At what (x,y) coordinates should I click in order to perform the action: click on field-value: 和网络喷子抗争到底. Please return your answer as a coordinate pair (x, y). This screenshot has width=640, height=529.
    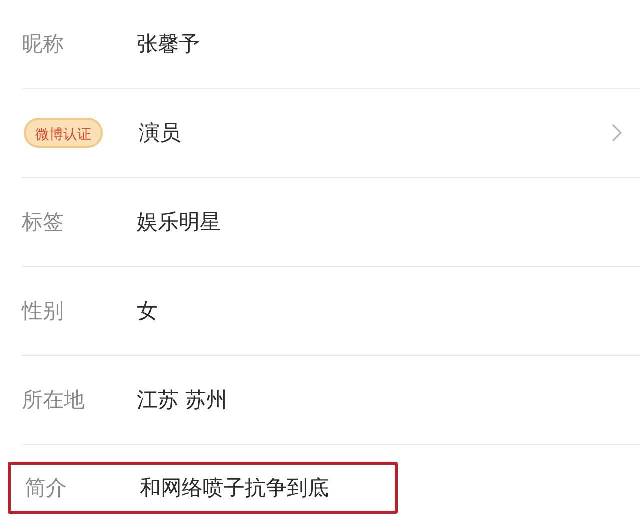
    Looking at the image, I should click on (234, 488).